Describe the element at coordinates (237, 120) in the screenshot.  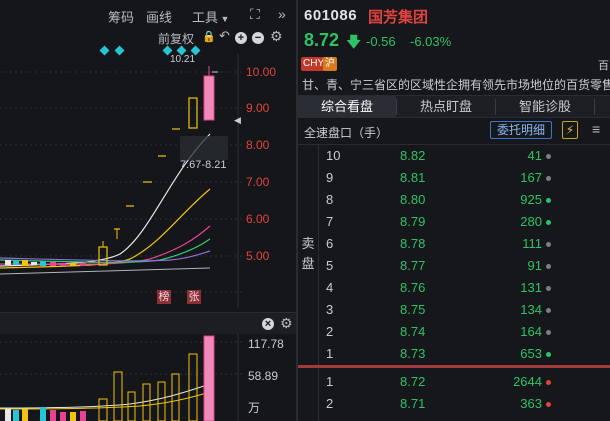
I see `current-price-marker-icon: ◀` at that location.